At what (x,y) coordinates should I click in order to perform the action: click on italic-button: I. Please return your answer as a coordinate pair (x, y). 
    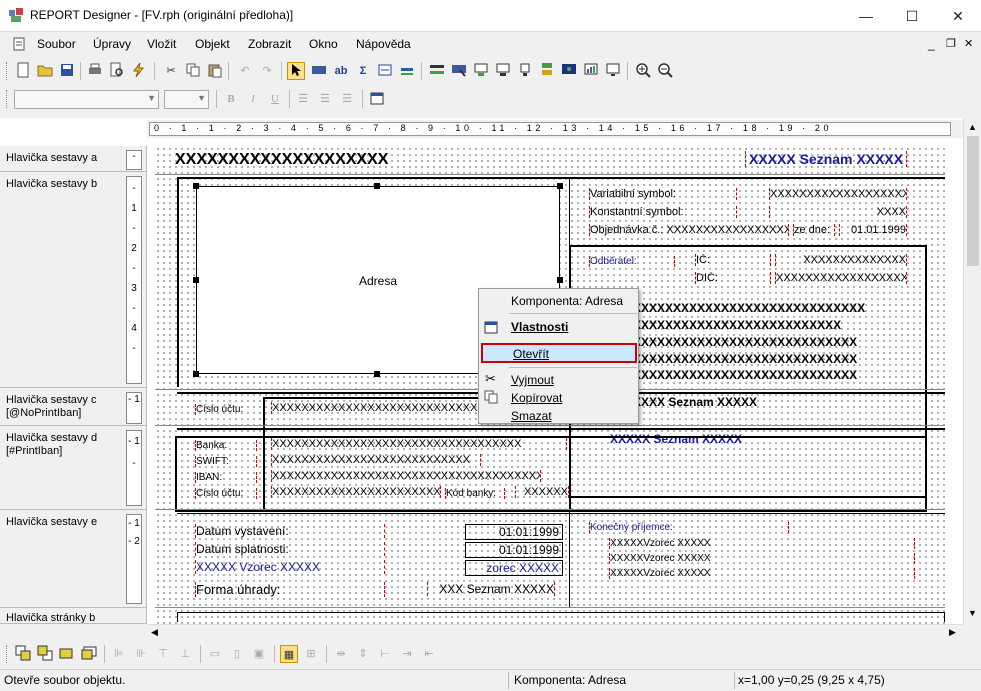
    Looking at the image, I should click on (253, 99).